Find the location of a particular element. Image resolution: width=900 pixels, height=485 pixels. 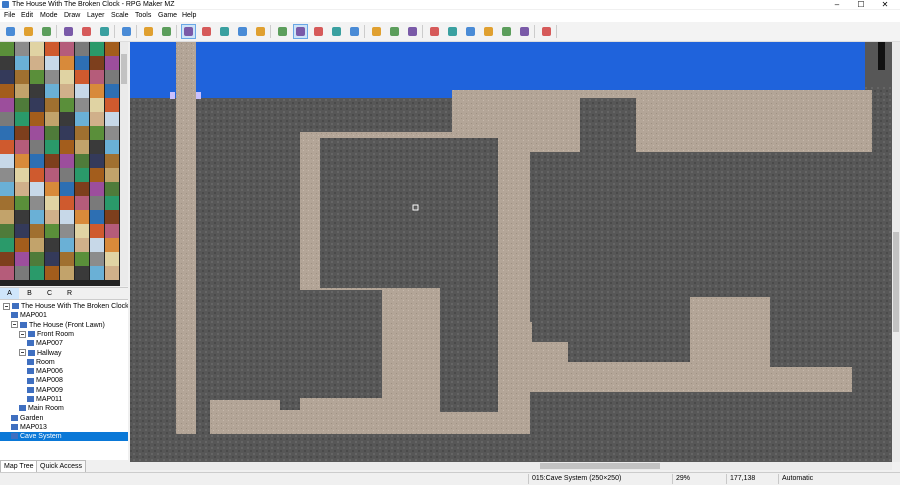

open-project-icon is located at coordinates (28, 31).